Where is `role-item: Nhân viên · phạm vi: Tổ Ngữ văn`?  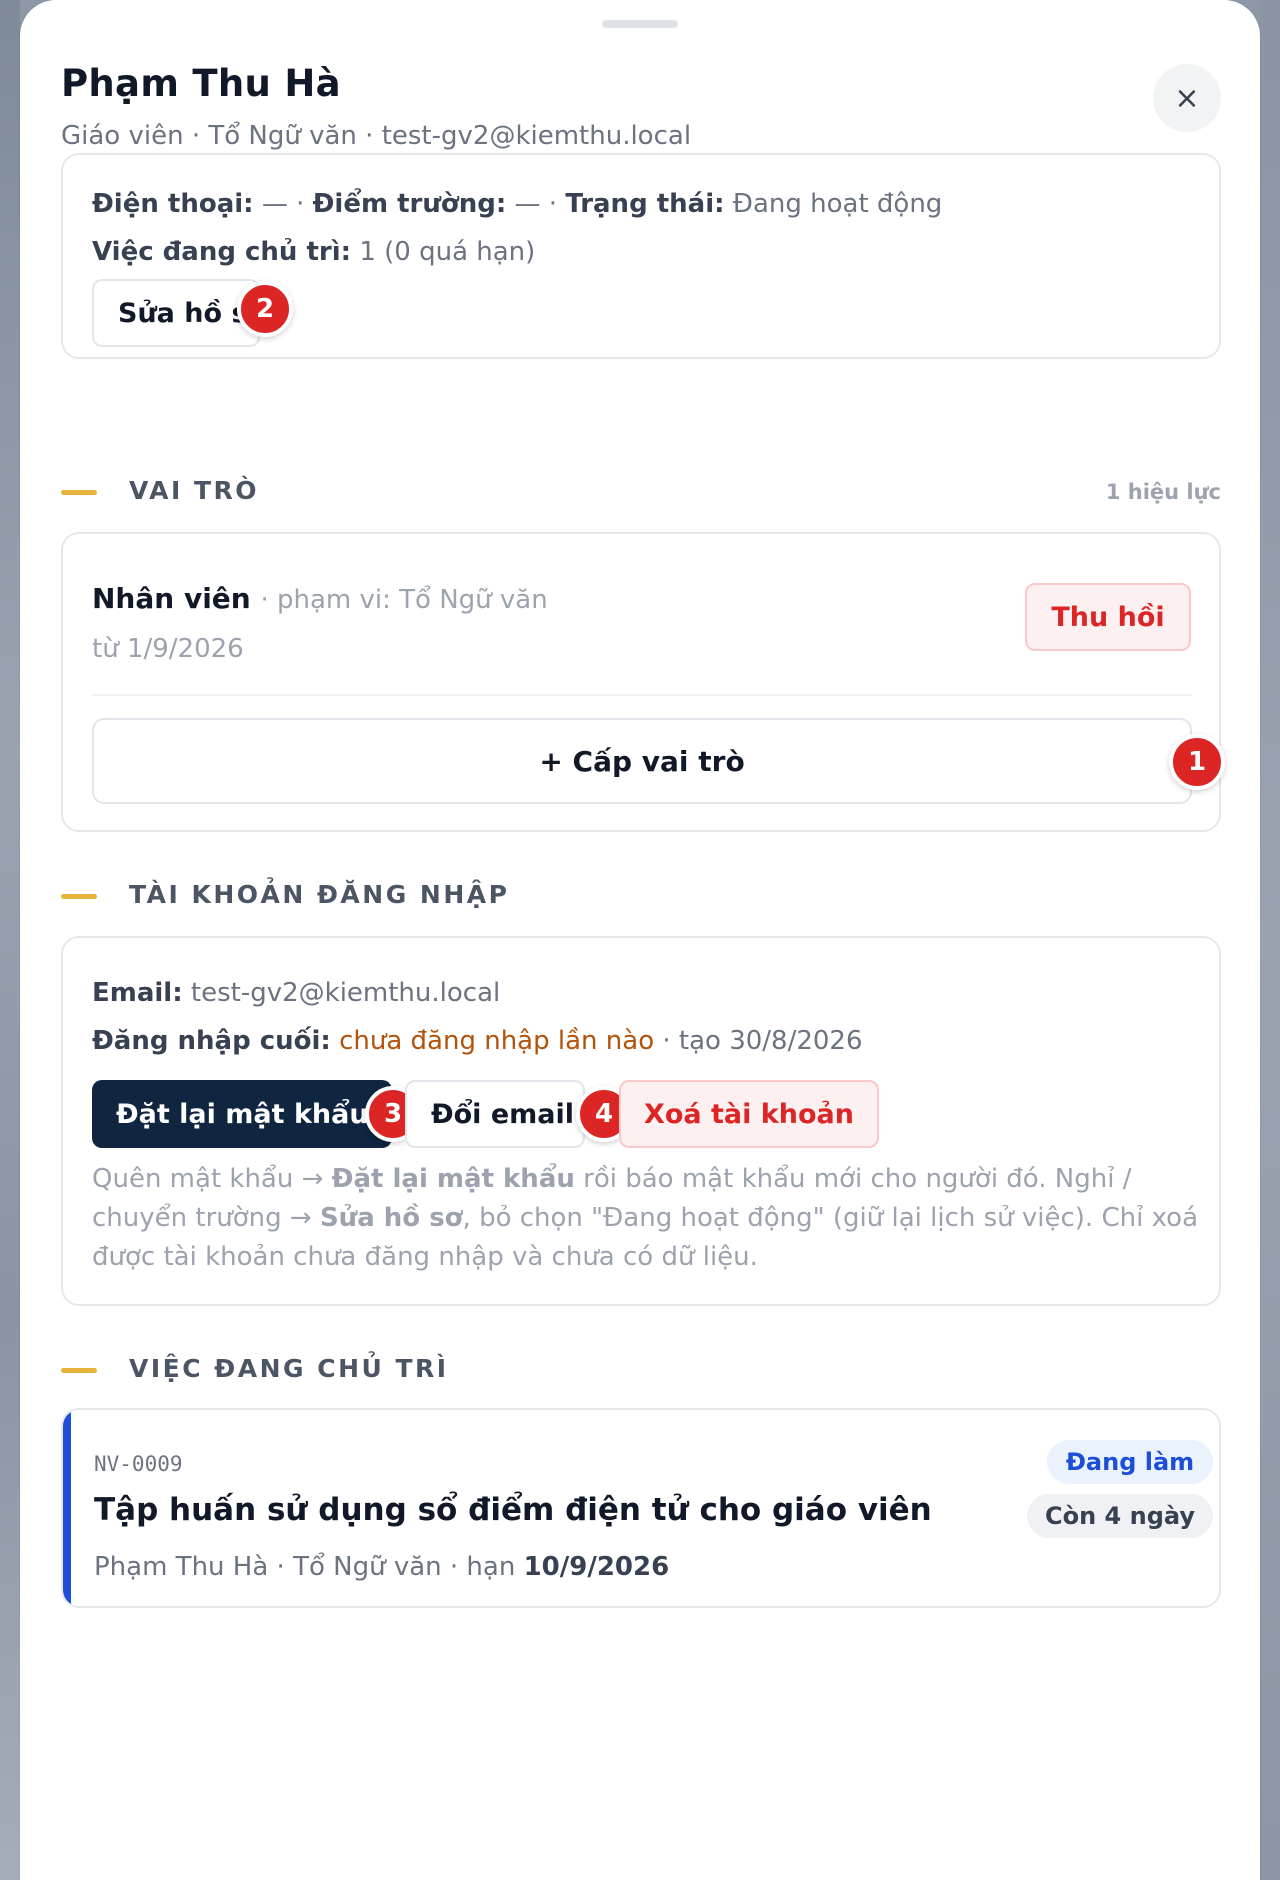
role-item: Nhân viên · phạm vi: Tổ Ngữ văn is located at coordinates (320, 598).